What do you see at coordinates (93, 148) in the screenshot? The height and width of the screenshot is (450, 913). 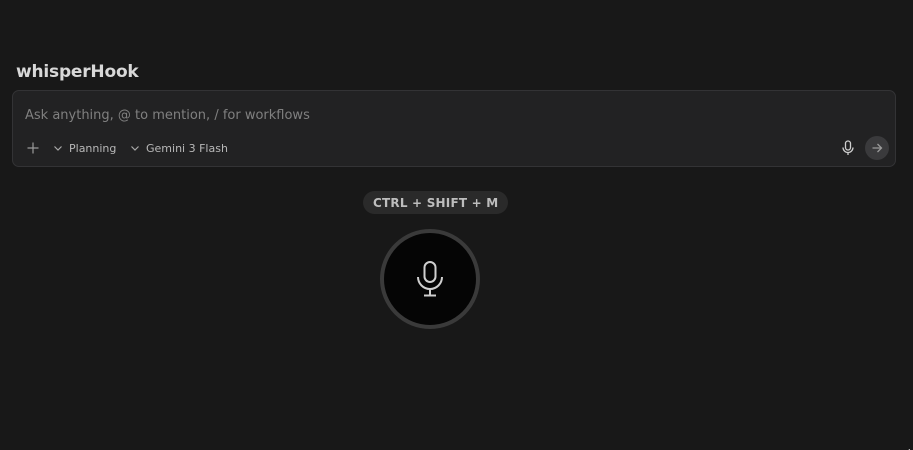 I see `mode-label: Planning` at bounding box center [93, 148].